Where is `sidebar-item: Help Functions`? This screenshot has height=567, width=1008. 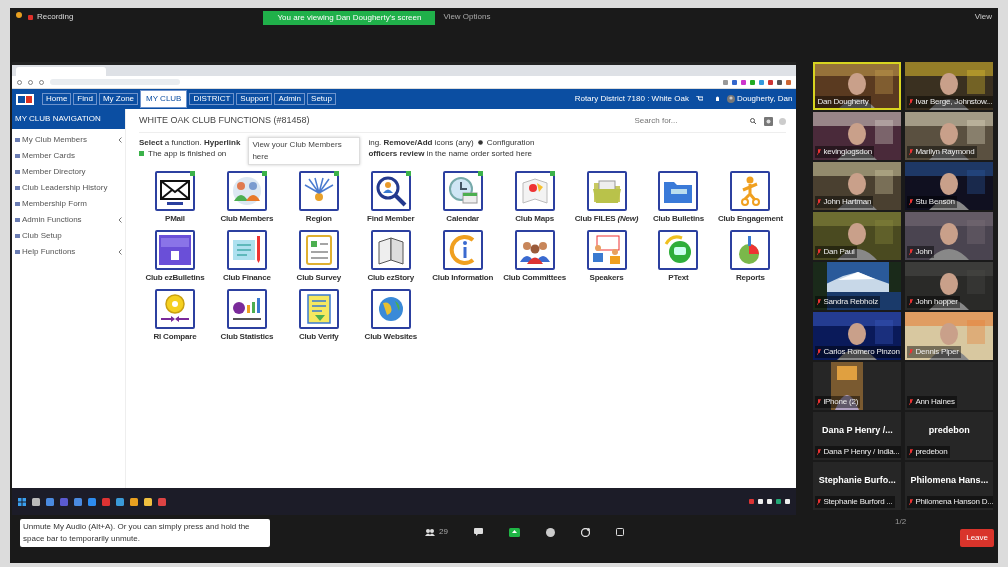 sidebar-item: Help Functions is located at coordinates (68, 252).